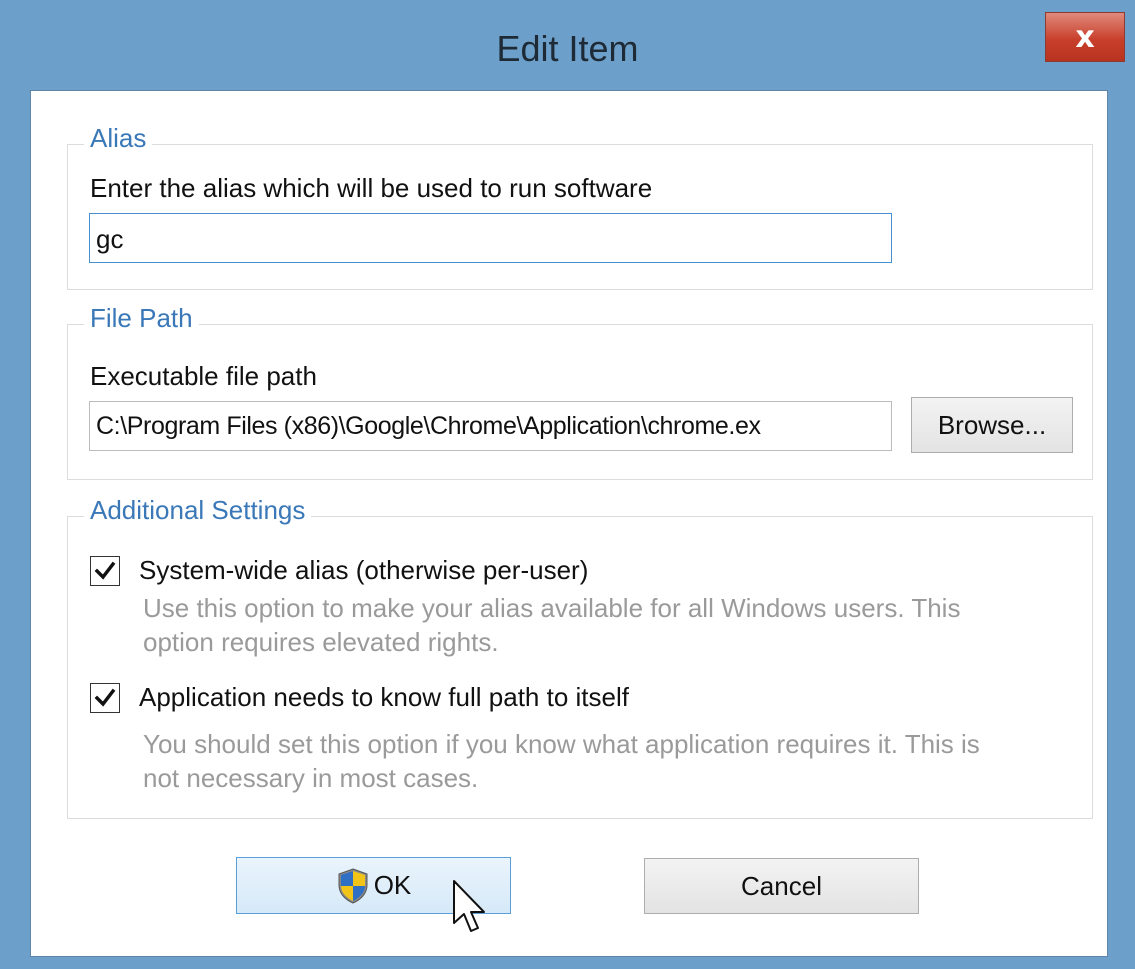 Image resolution: width=1135 pixels, height=969 pixels. Describe the element at coordinates (321, 642) in the screenshot. I see `system-wide-hint-line2: option requires elevated rights.` at that location.